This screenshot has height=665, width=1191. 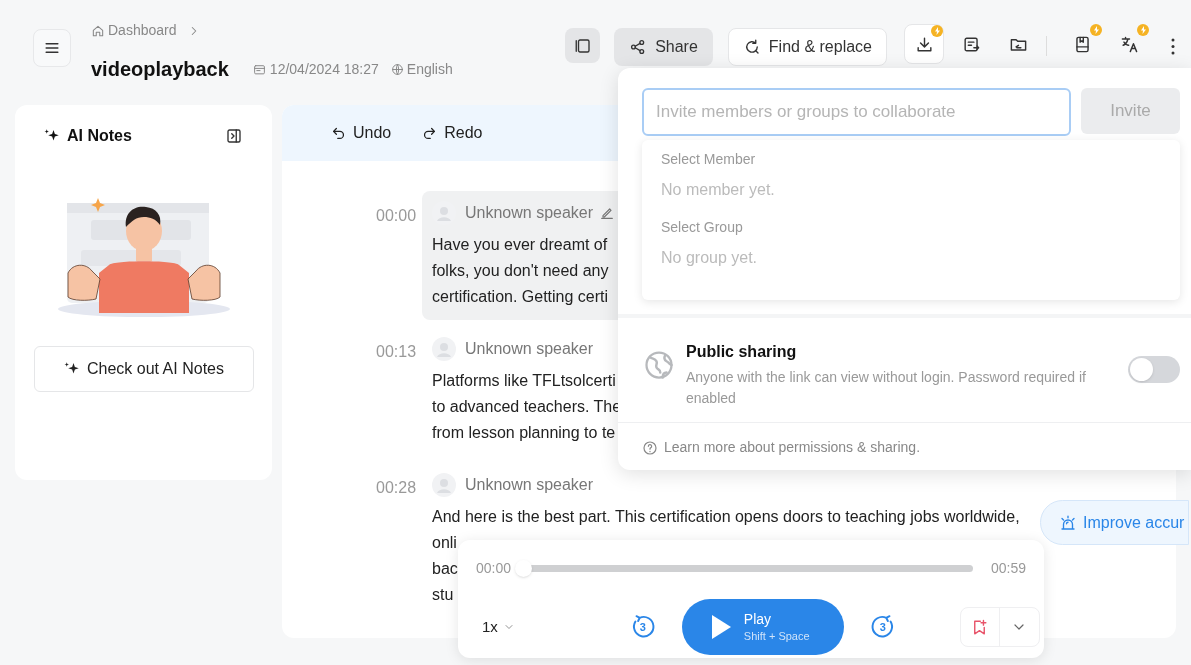 What do you see at coordinates (1008, 568) in the screenshot?
I see `total-time: 00:59` at bounding box center [1008, 568].